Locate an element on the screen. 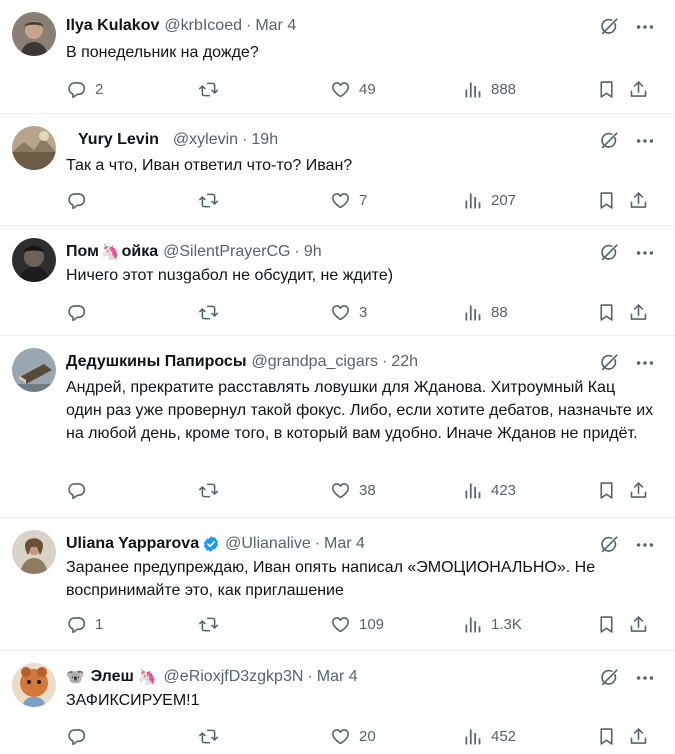 Image resolution: width=675 pixels, height=754 pixels. author-name: Ilya Kulakov is located at coordinates (112, 26).